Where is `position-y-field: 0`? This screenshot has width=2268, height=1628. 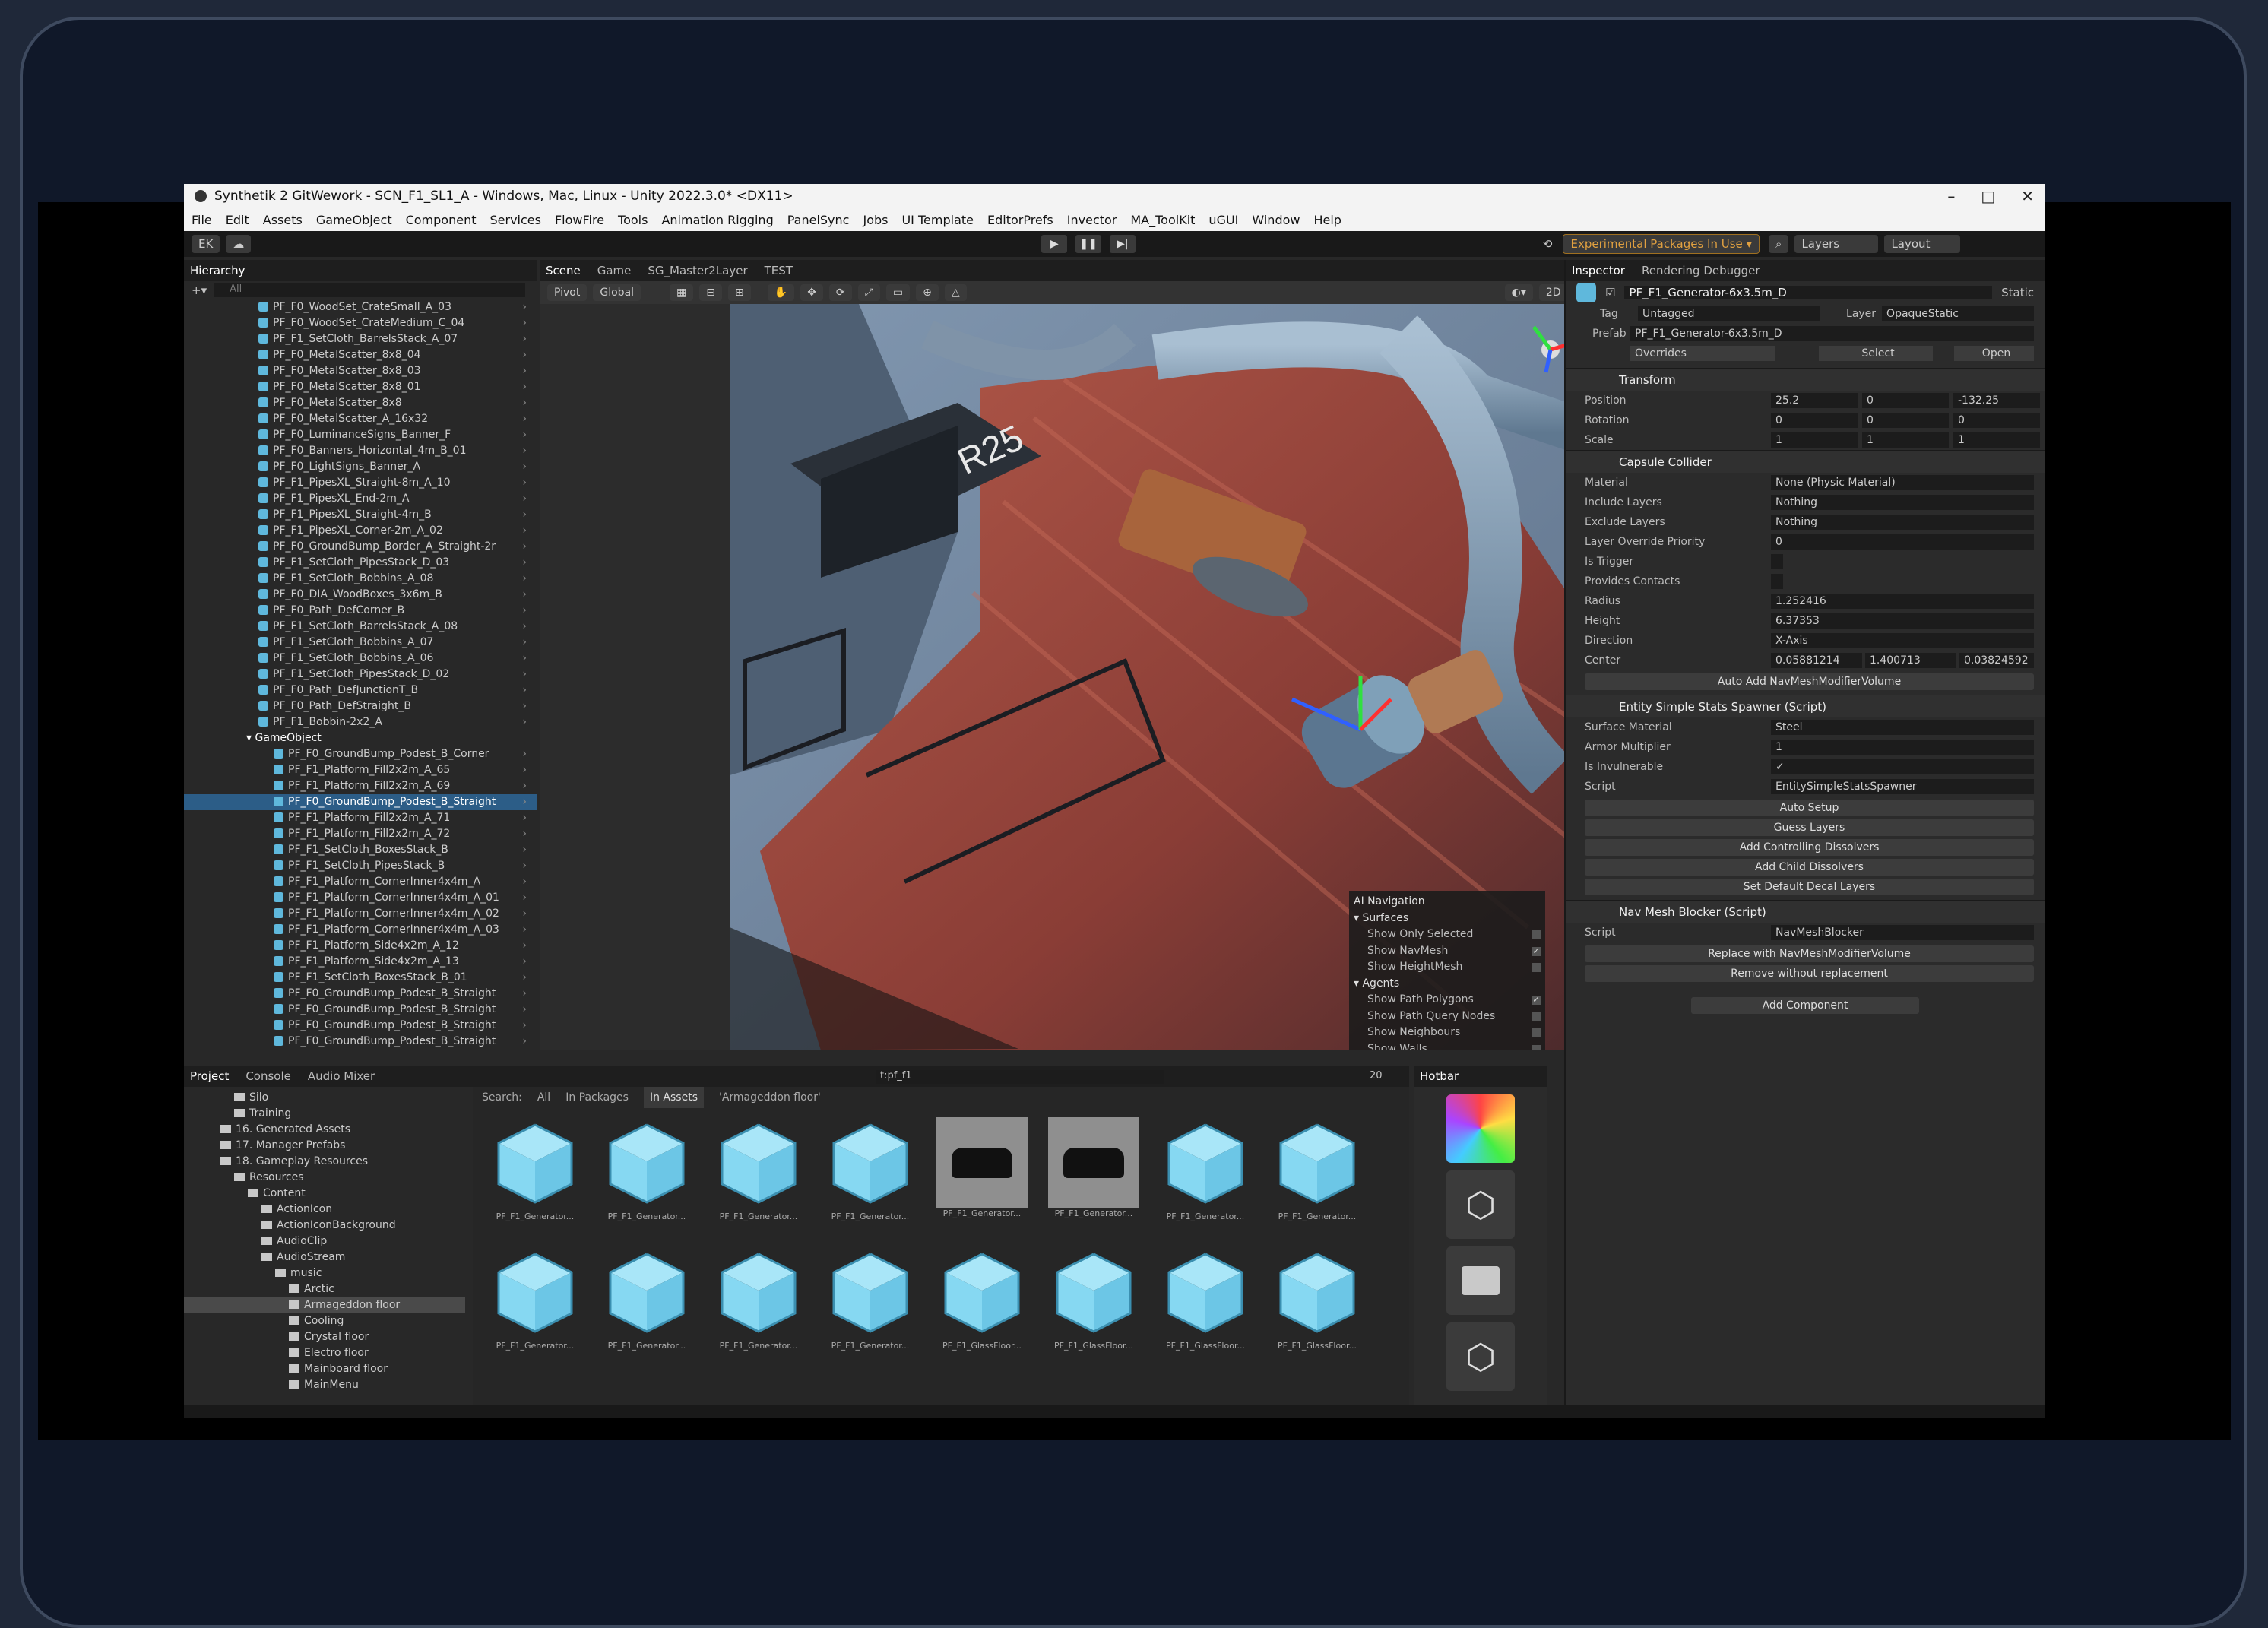
position-y-field: 0 is located at coordinates (1905, 400).